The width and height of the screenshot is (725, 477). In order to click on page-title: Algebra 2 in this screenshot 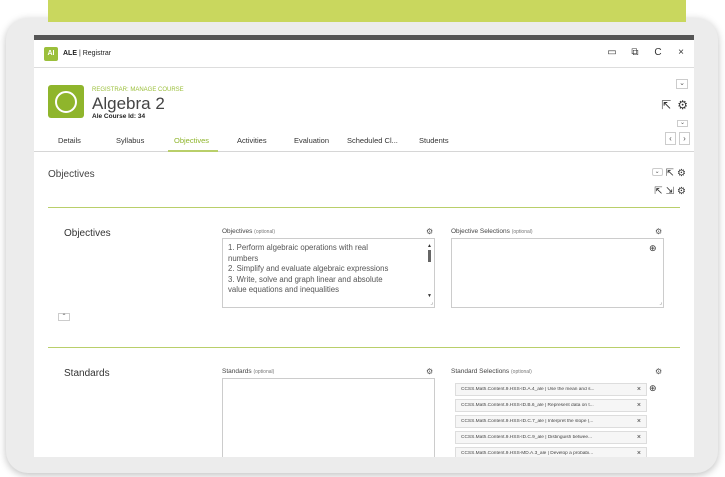, I will do `click(128, 103)`.